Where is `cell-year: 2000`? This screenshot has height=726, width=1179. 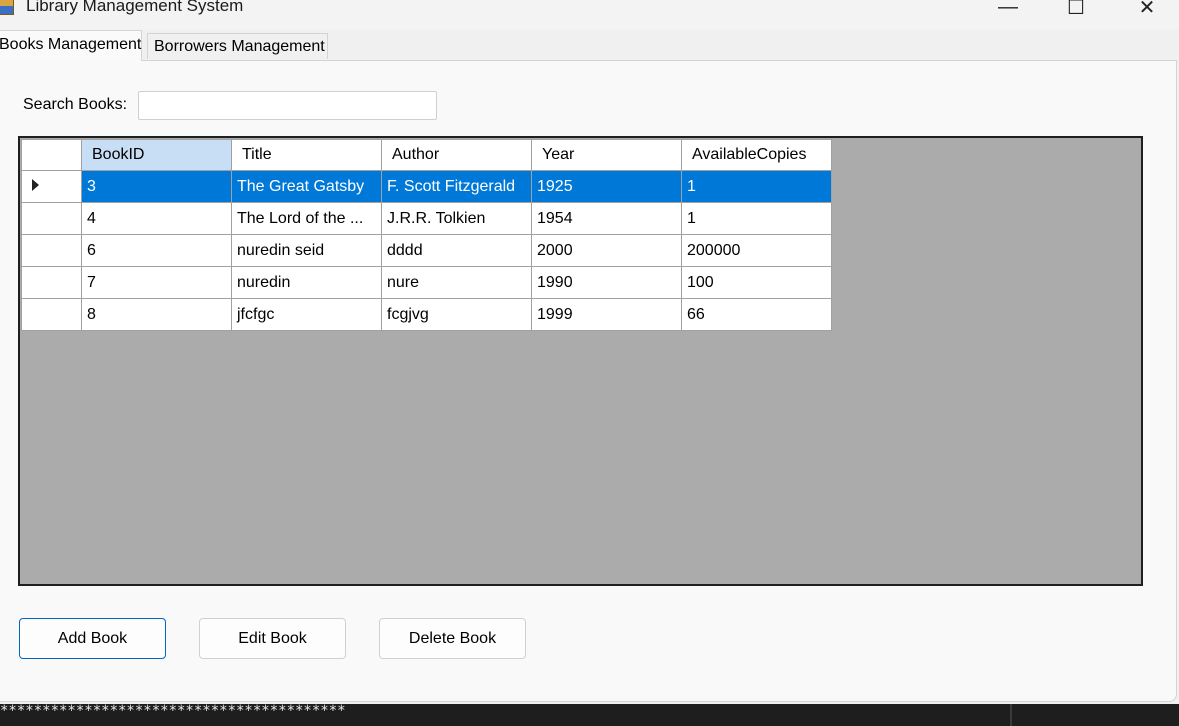 cell-year: 2000 is located at coordinates (606, 250).